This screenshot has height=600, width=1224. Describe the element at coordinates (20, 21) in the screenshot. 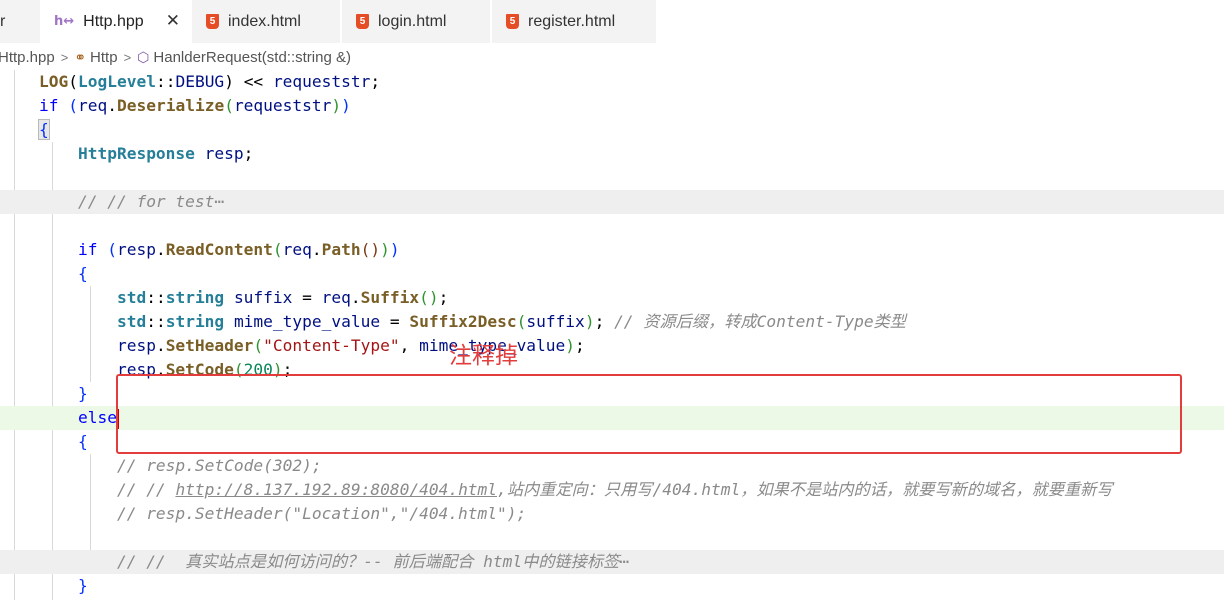

I see `tab-partial: r` at that location.